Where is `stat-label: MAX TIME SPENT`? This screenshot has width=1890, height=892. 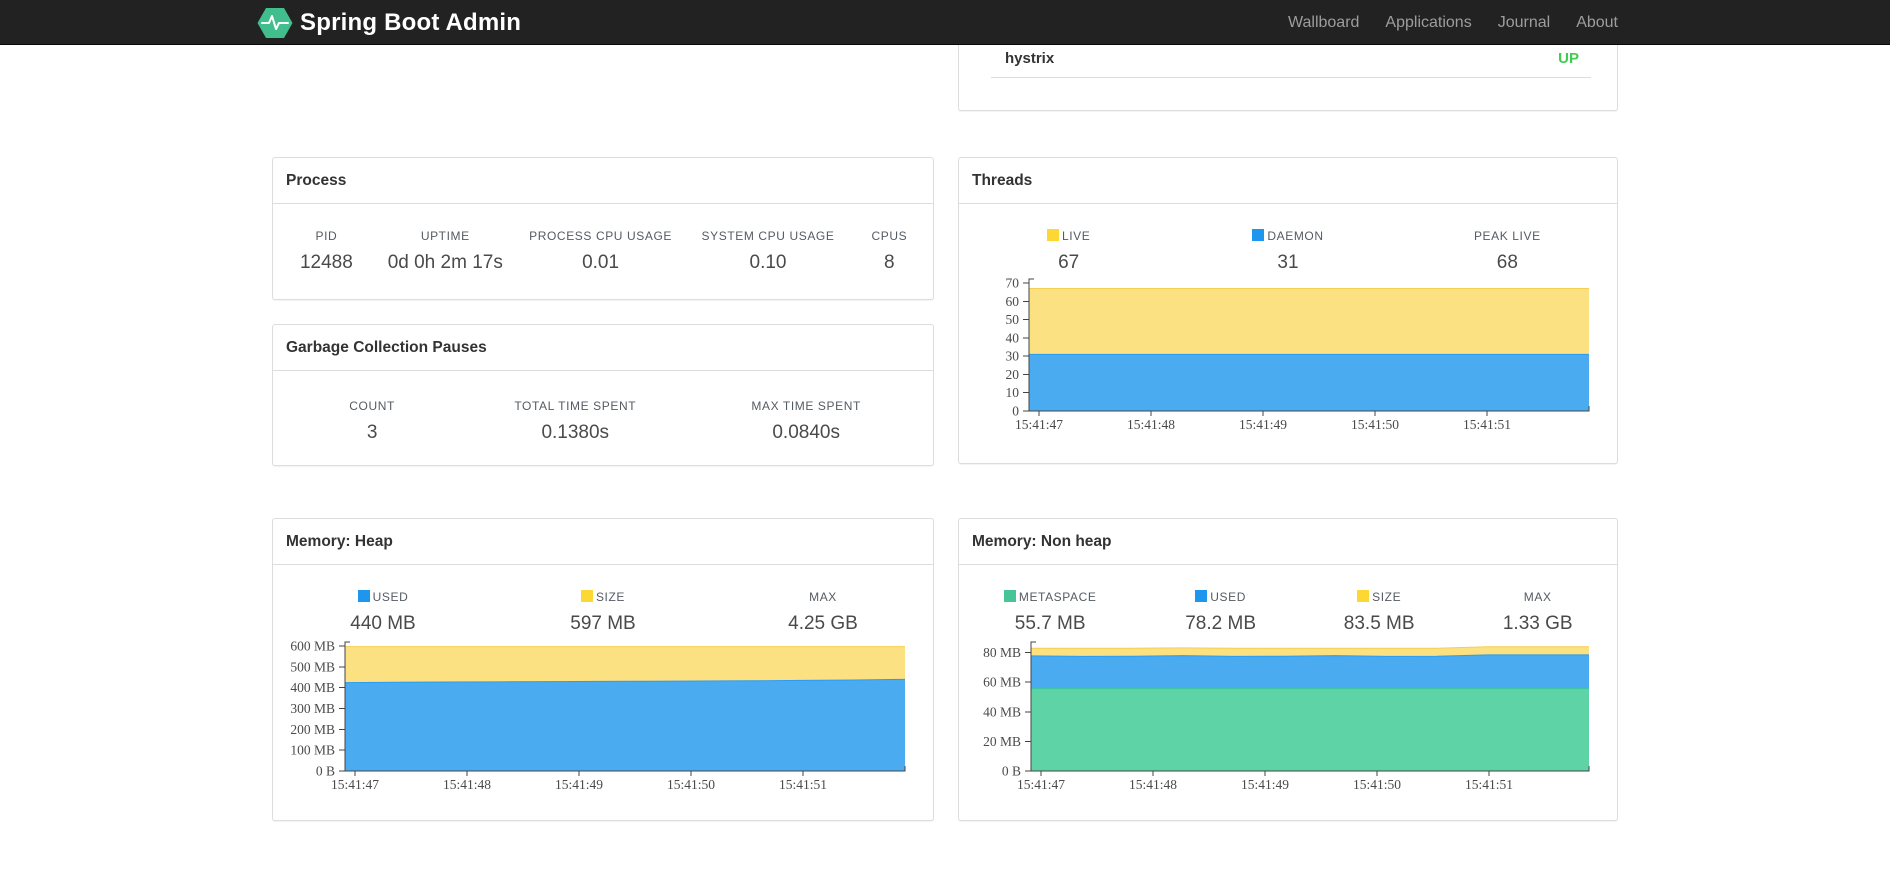 stat-label: MAX TIME SPENT is located at coordinates (806, 406).